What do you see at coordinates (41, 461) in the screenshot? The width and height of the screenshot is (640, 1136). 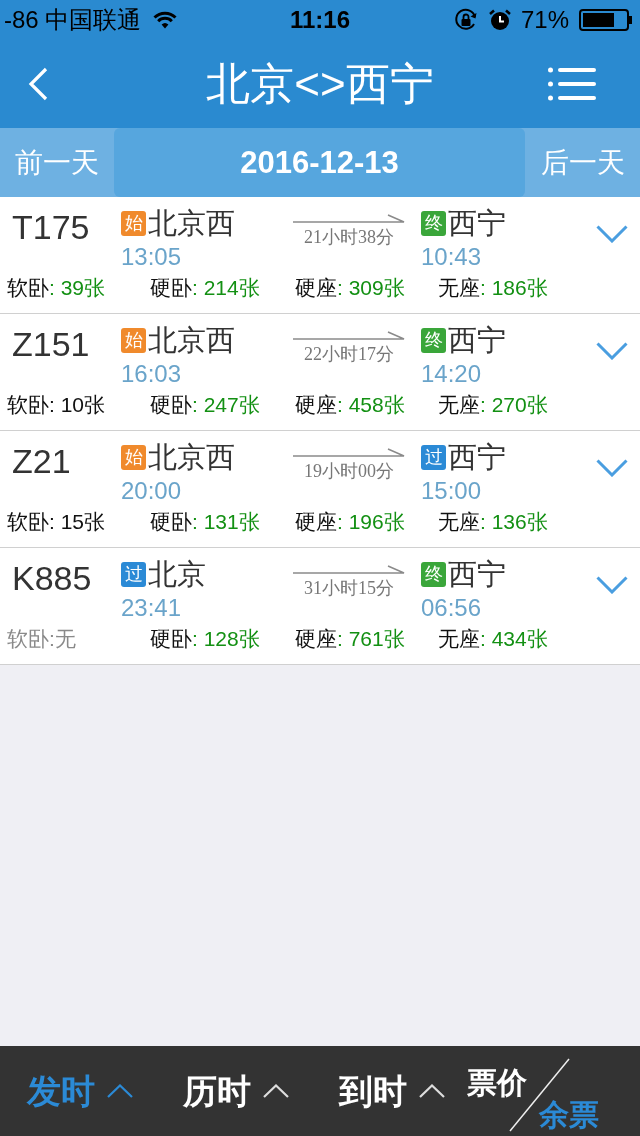 I see `train-number: Z21` at bounding box center [41, 461].